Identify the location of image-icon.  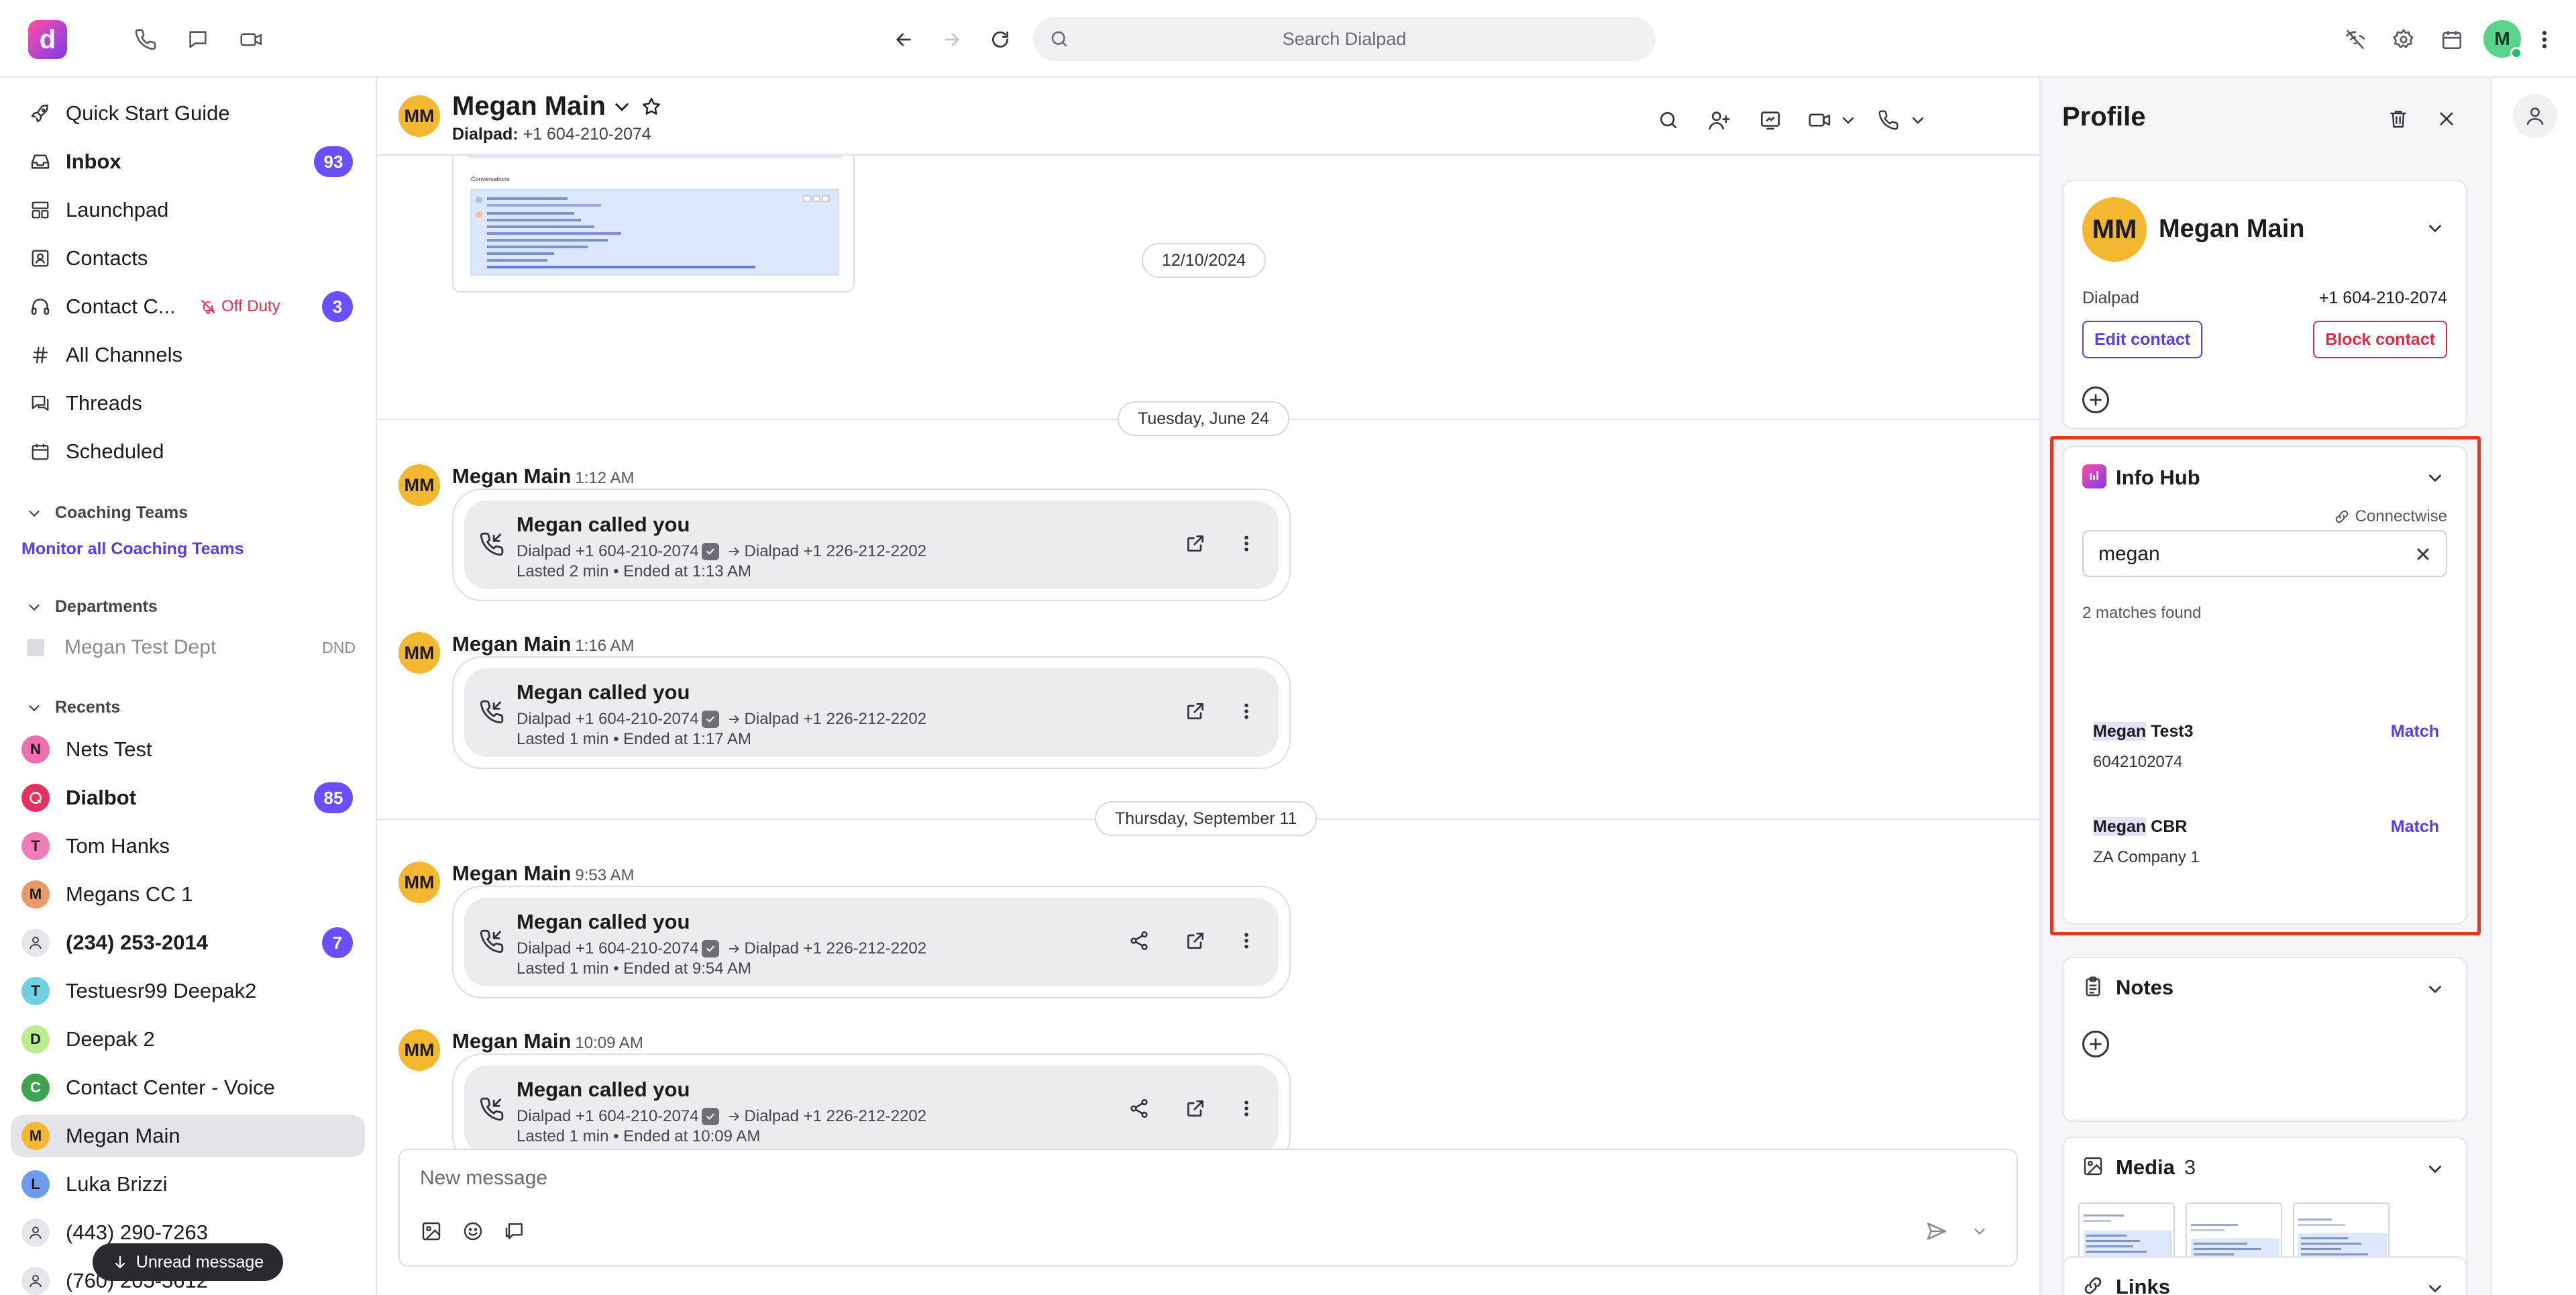
(431, 1231).